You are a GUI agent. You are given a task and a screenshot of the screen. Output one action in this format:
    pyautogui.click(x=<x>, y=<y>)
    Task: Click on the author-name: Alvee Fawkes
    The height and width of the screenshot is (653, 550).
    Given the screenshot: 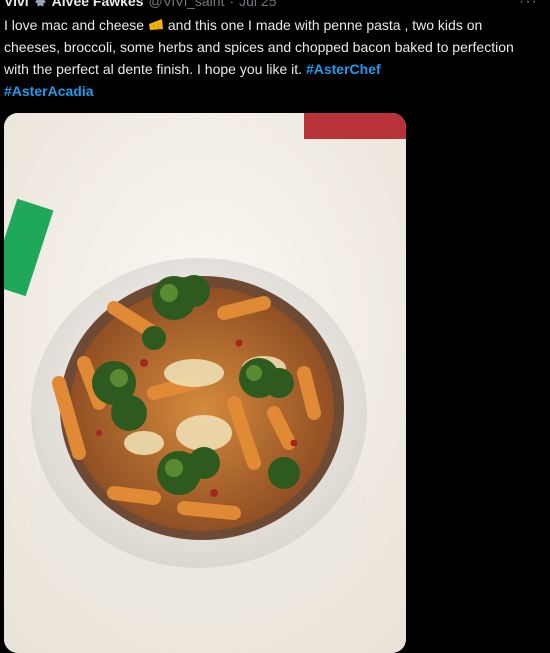 What is the action you would take?
    pyautogui.click(x=98, y=4)
    